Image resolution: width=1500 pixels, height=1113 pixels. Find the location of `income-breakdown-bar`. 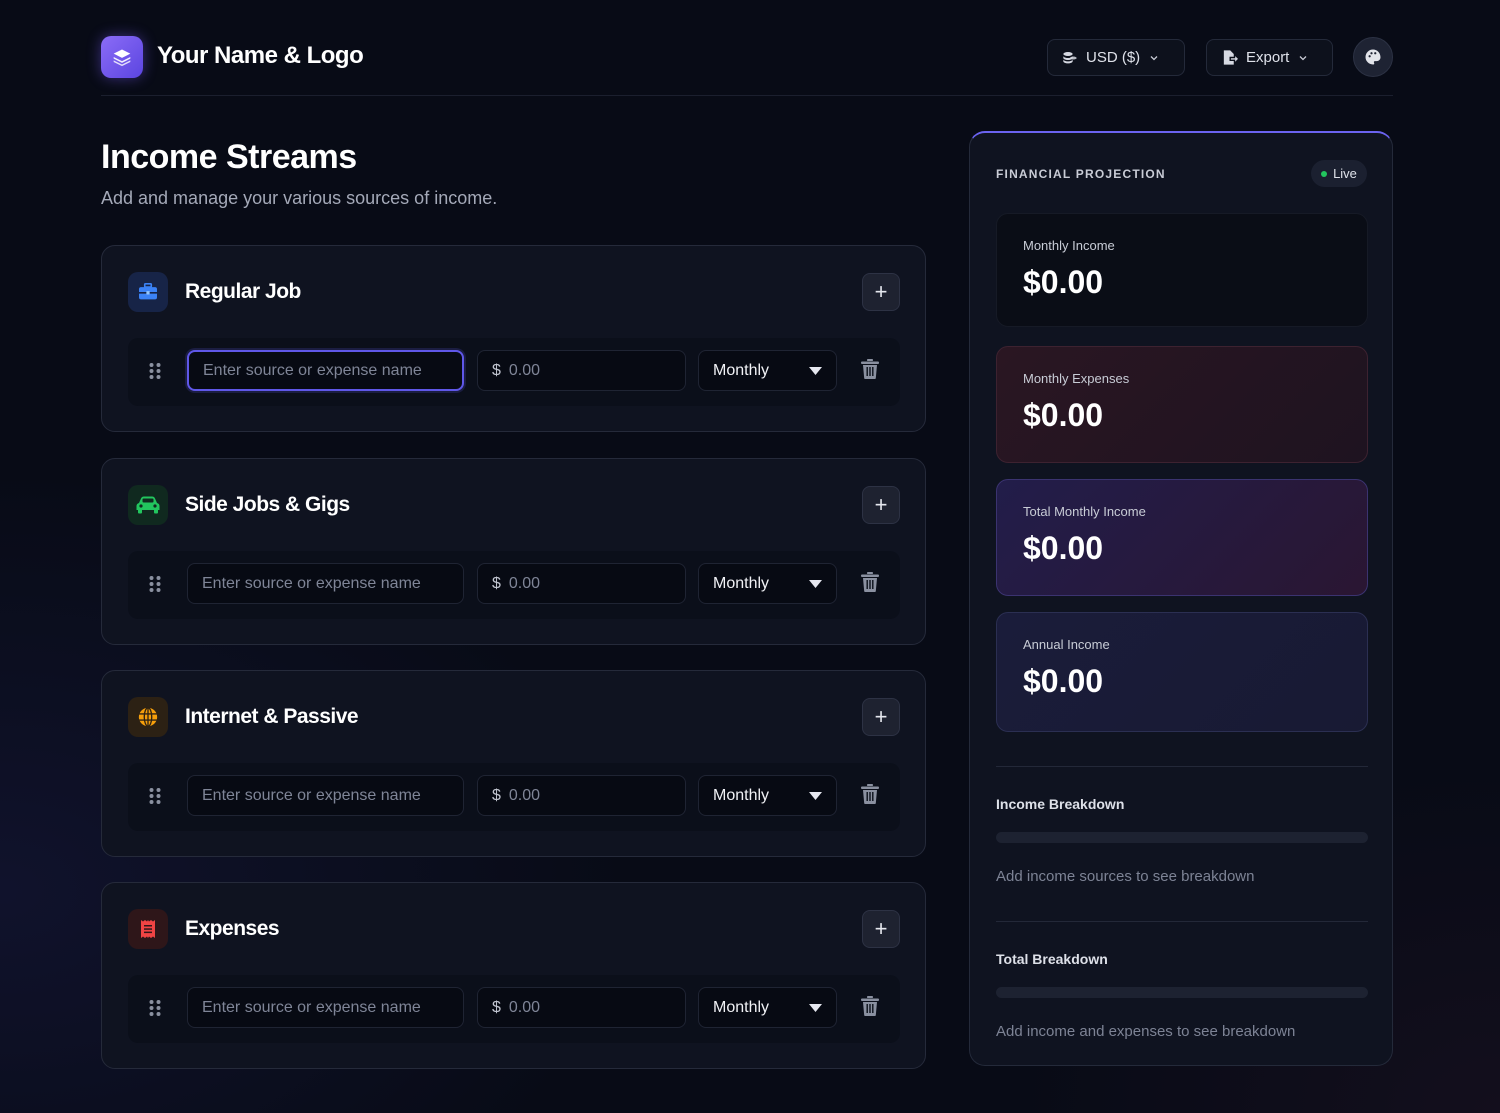

income-breakdown-bar is located at coordinates (1182, 837).